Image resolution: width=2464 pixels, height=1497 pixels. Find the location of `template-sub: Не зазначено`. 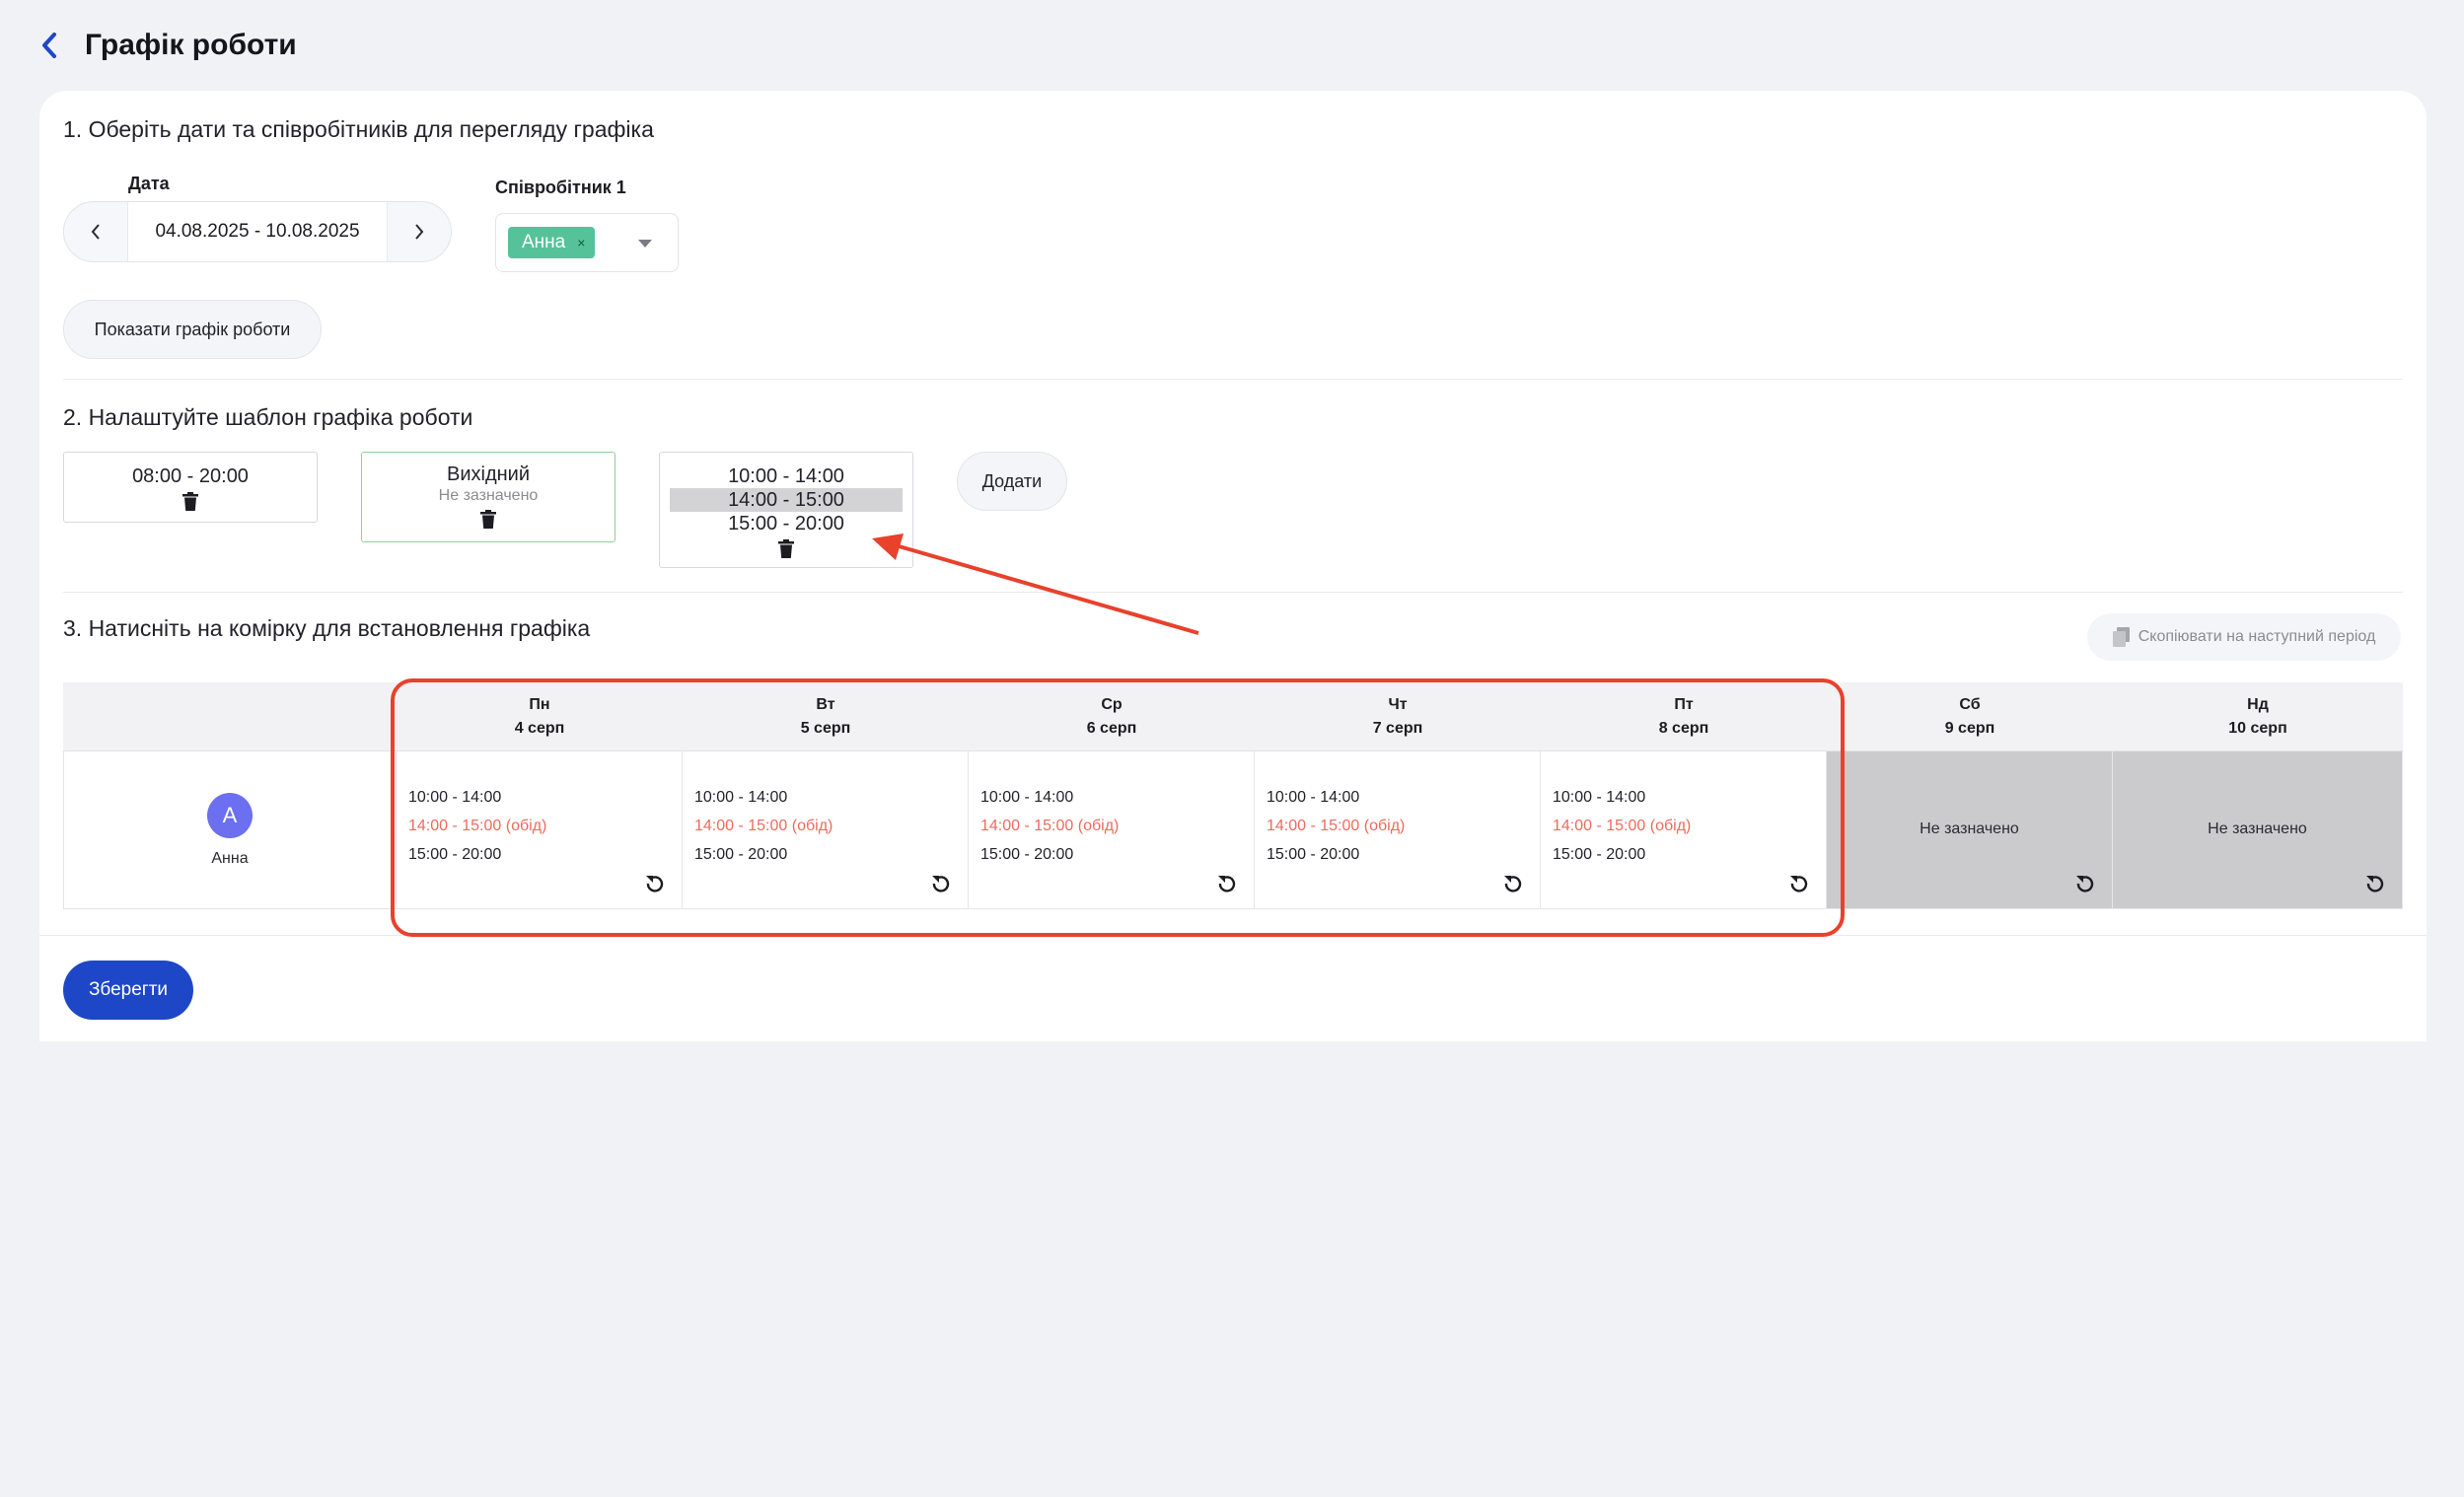

template-sub: Не зазначено is located at coordinates (488, 495).